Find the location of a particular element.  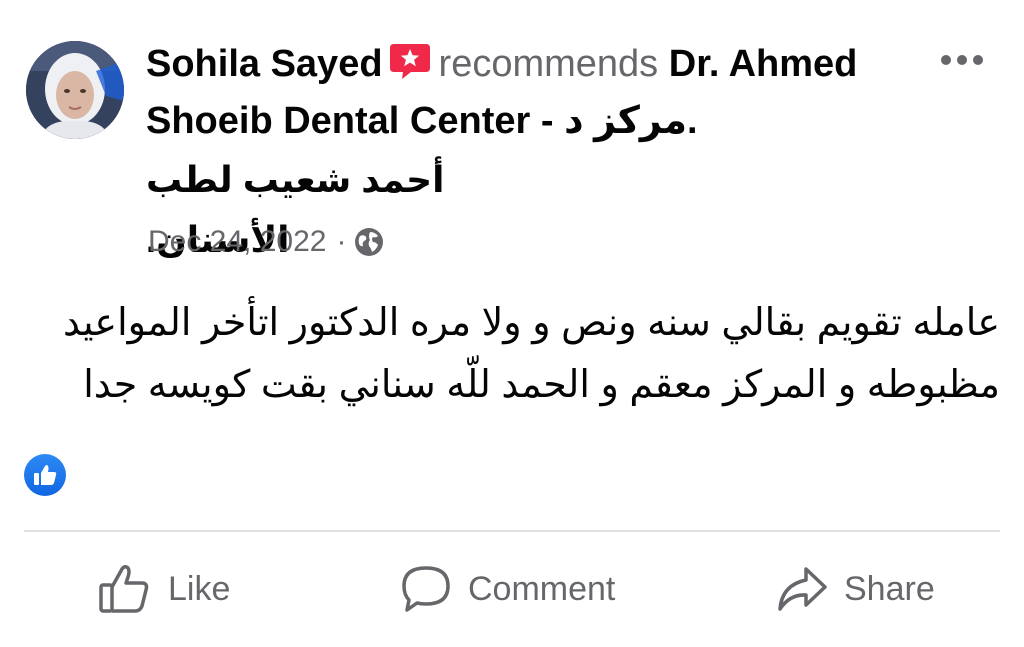

like-reaction-icon is located at coordinates (45, 475).